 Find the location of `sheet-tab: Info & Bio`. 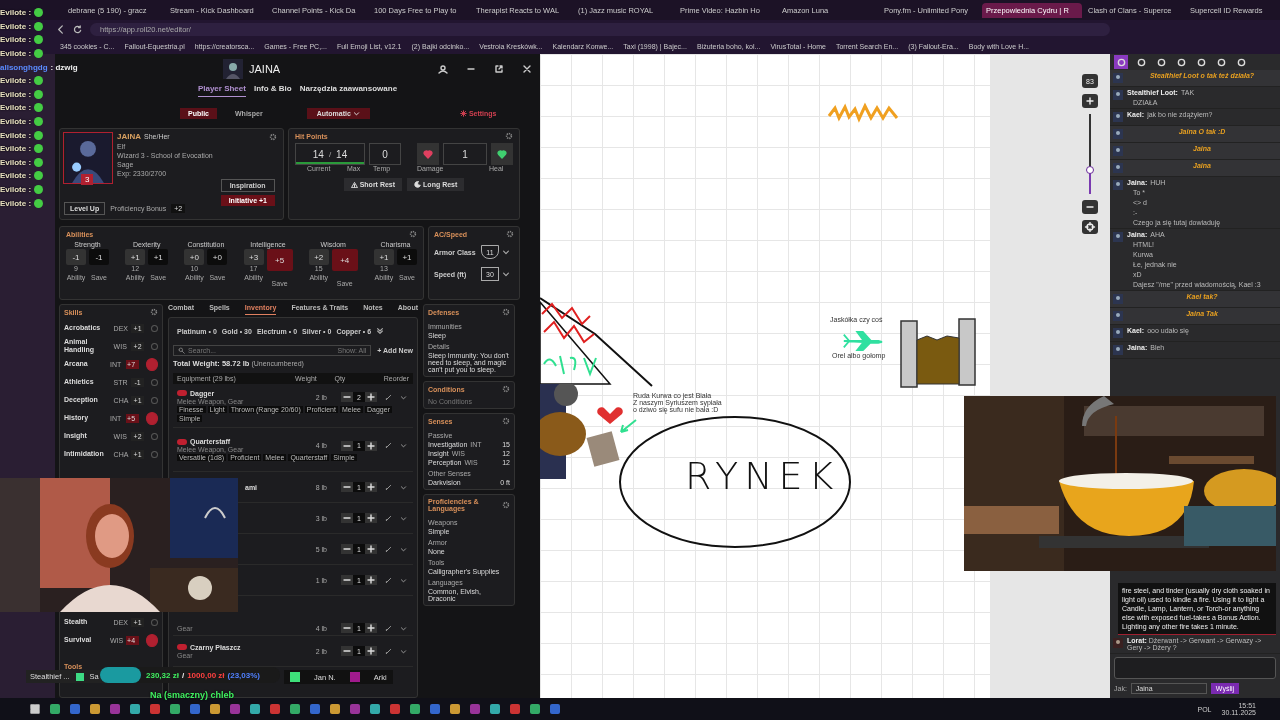

sheet-tab: Info & Bio is located at coordinates (272, 90).